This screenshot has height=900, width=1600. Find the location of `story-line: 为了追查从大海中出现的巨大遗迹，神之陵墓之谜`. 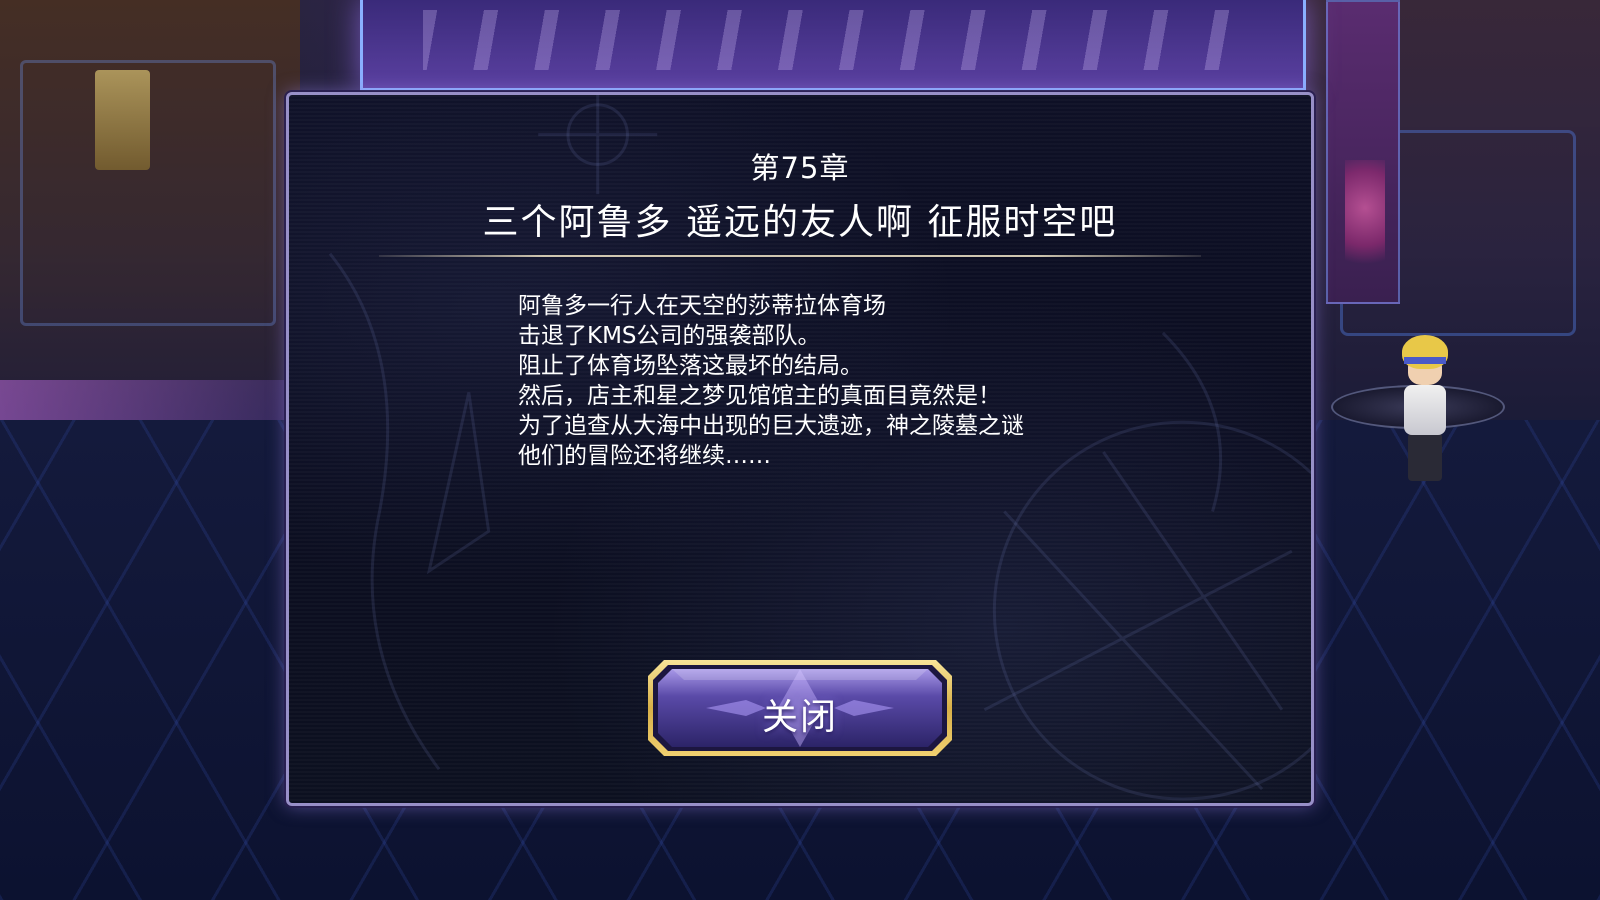

story-line: 为了追查从大海中出现的巨大遗迹，神之陵墓之谜 is located at coordinates (771, 426).